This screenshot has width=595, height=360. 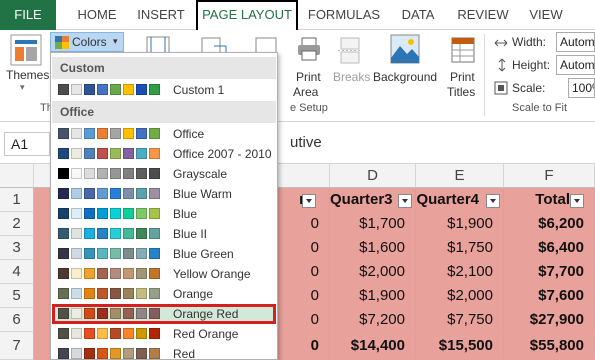 What do you see at coordinates (418, 15) in the screenshot?
I see `tab-data: DATA` at bounding box center [418, 15].